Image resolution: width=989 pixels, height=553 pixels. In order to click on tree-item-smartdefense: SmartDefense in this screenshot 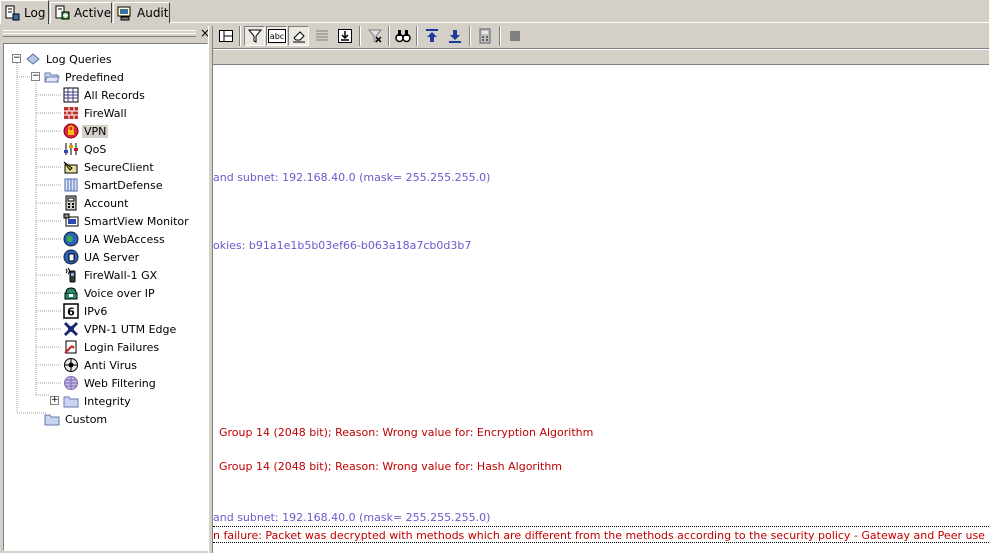, I will do `click(114, 185)`.